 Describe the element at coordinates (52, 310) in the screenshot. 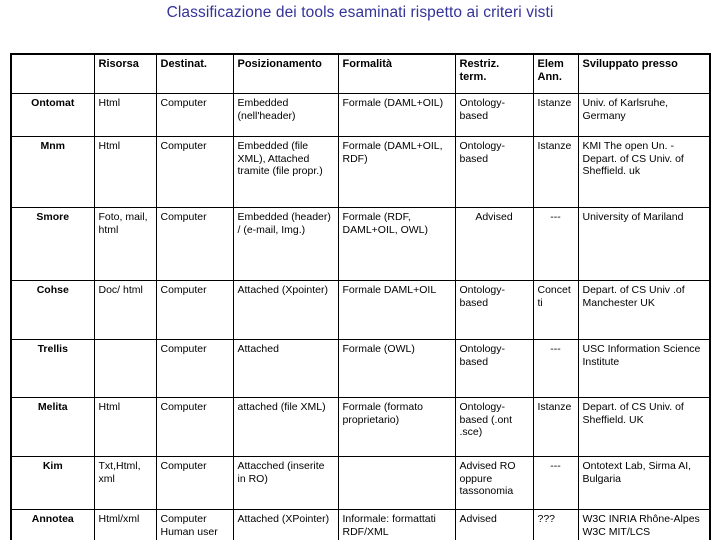

I see `cell-tool-name: Cohse` at that location.